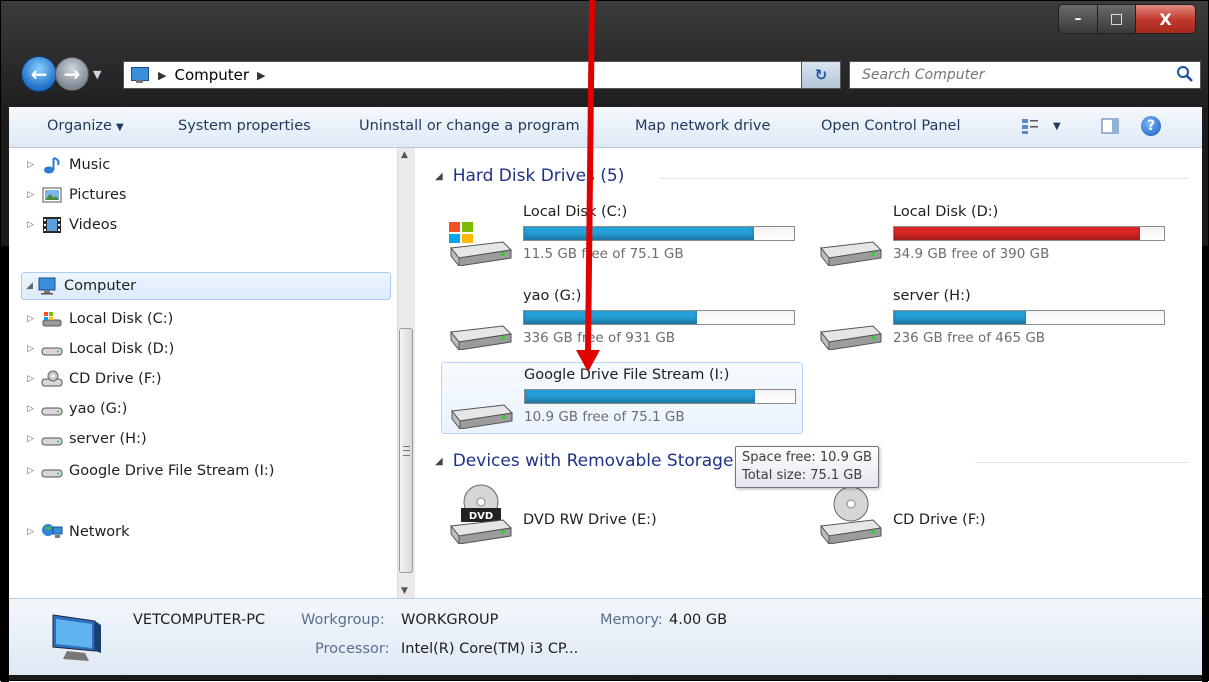 This screenshot has height=682, width=1209. What do you see at coordinates (890, 126) in the screenshot?
I see `open-control-panel-button: Open Control Panel` at bounding box center [890, 126].